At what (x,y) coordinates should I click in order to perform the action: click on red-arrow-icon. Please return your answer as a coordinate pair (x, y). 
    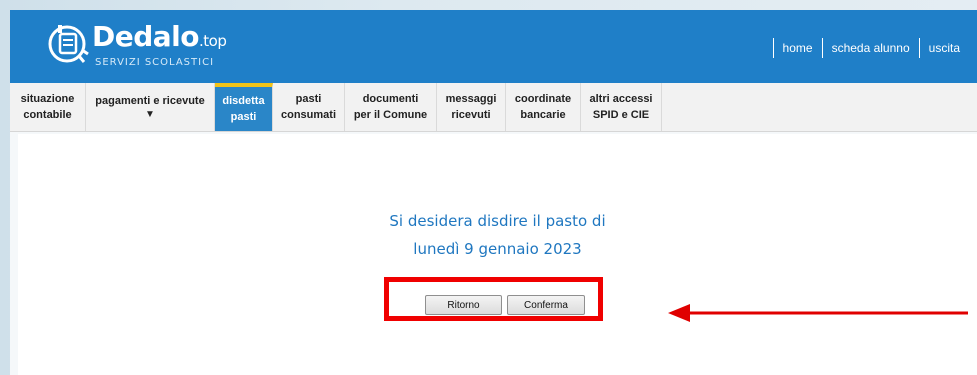
    Looking at the image, I should click on (818, 313).